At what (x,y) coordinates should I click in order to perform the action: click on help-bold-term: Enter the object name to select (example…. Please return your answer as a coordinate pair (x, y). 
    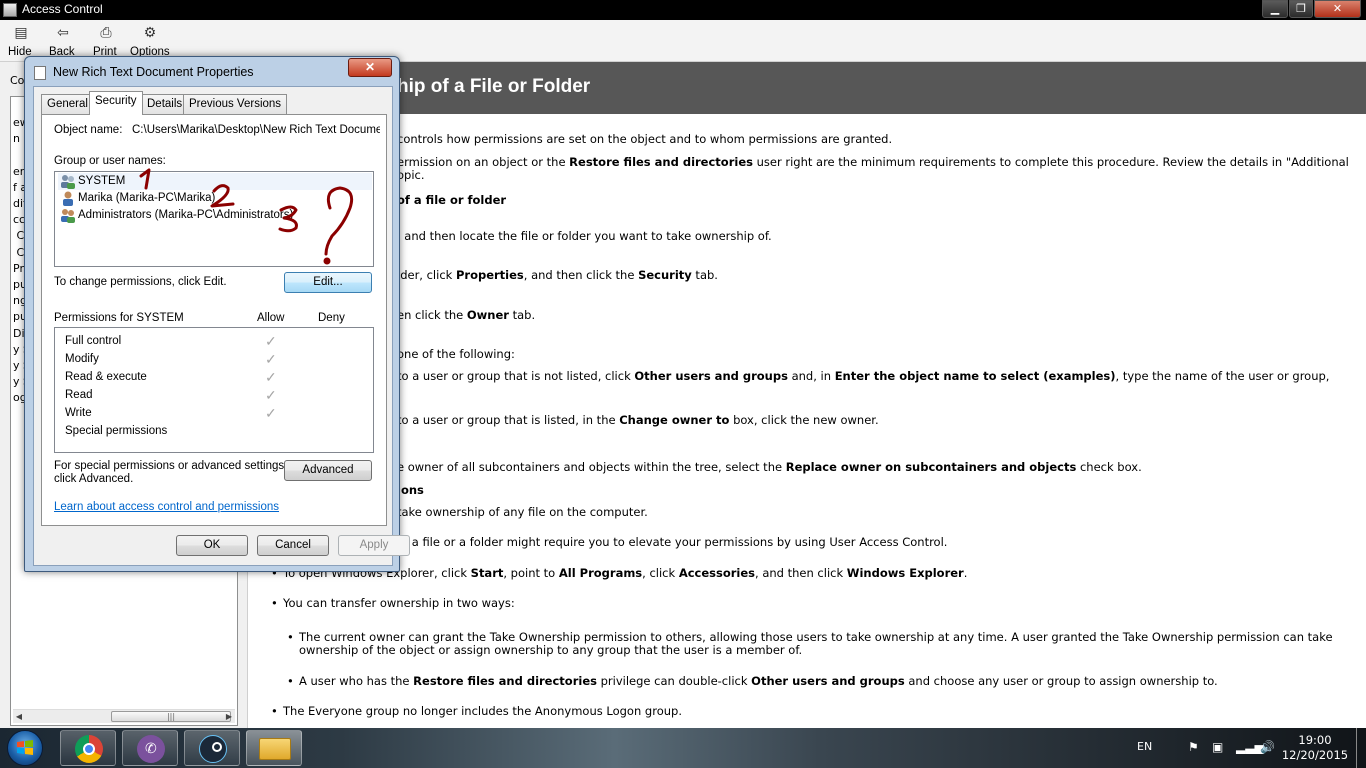
    Looking at the image, I should click on (975, 376).